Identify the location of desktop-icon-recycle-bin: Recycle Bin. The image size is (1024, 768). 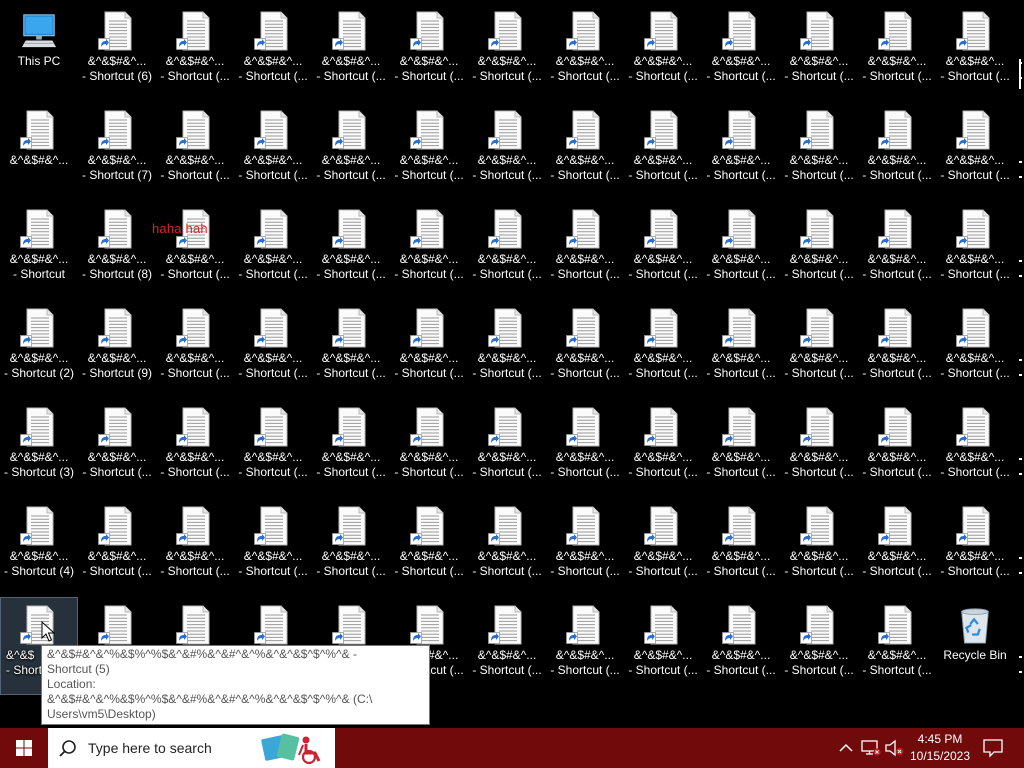
(975, 646).